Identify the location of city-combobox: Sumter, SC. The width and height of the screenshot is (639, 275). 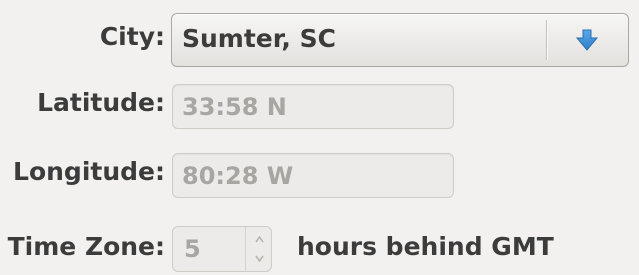
(400, 40).